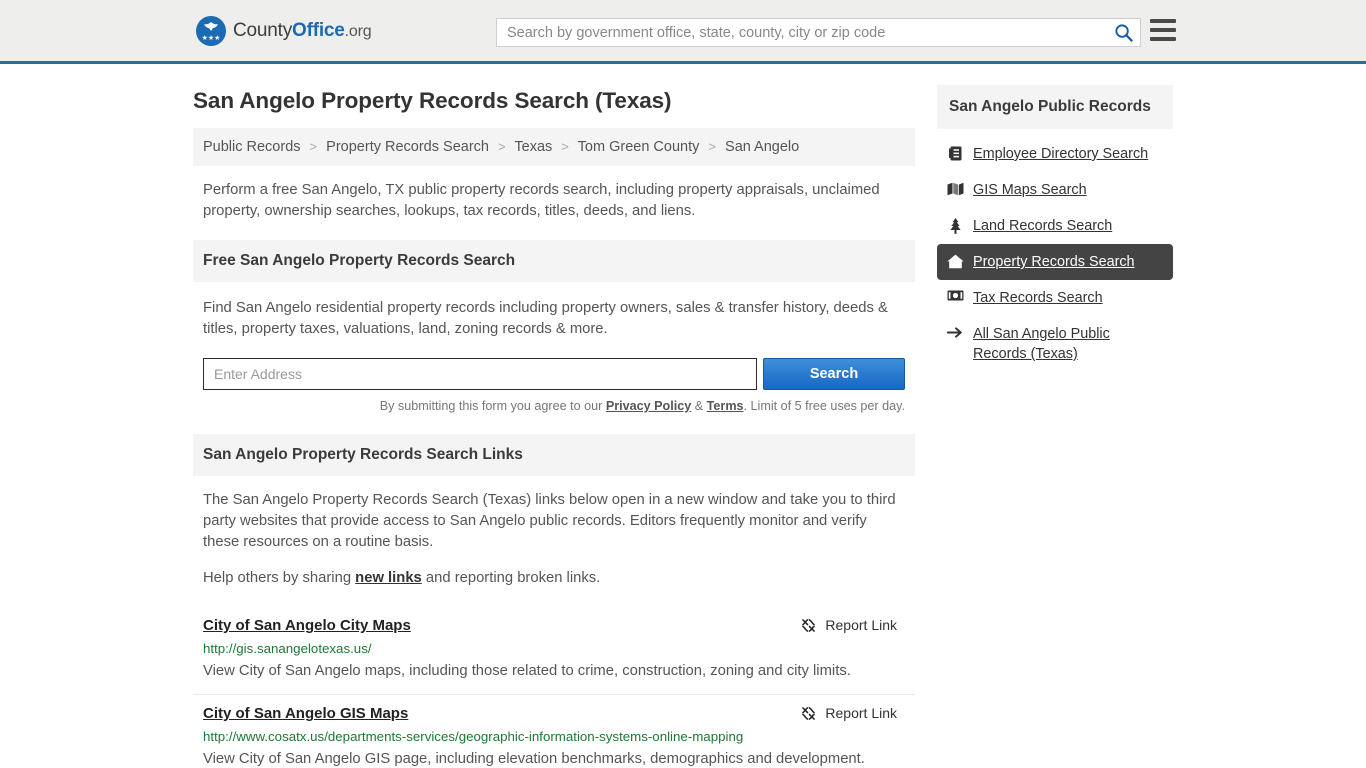 The image size is (1366, 768). I want to click on address-search-form: Search, so click(554, 374).